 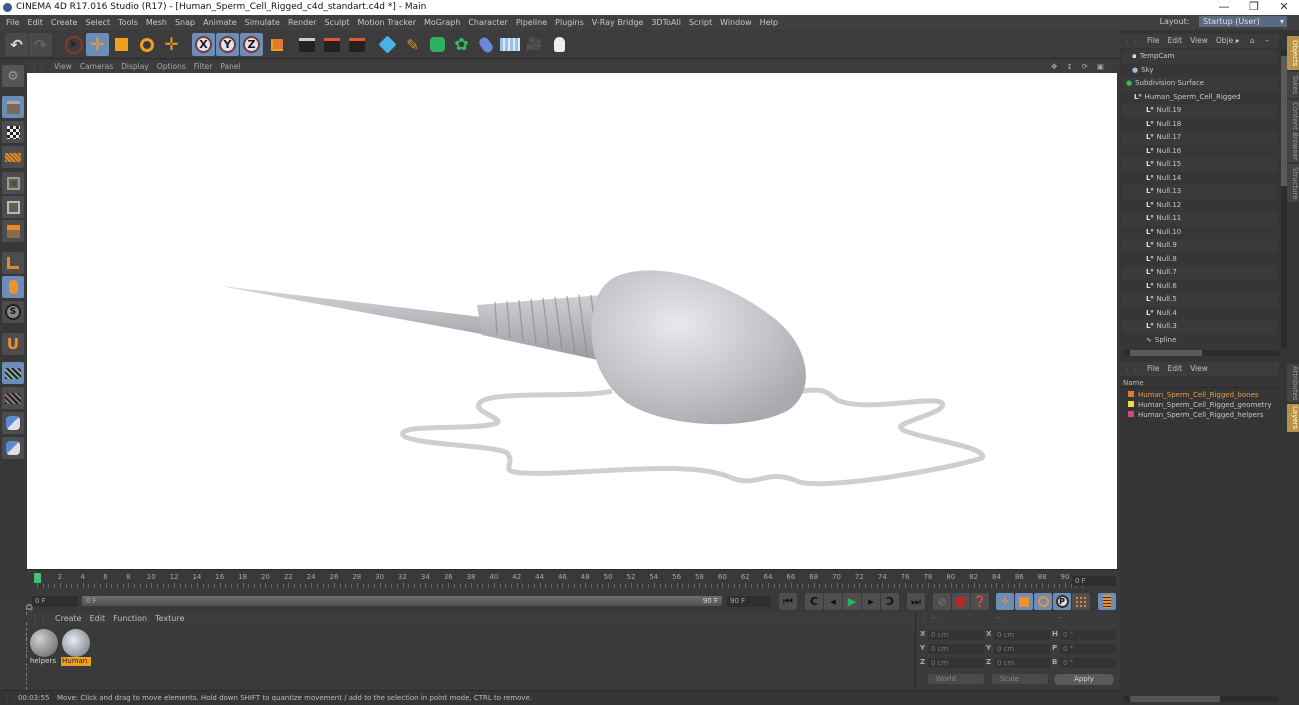 What do you see at coordinates (1085, 66) in the screenshot?
I see `viewport-rotate-icon: ⟳` at bounding box center [1085, 66].